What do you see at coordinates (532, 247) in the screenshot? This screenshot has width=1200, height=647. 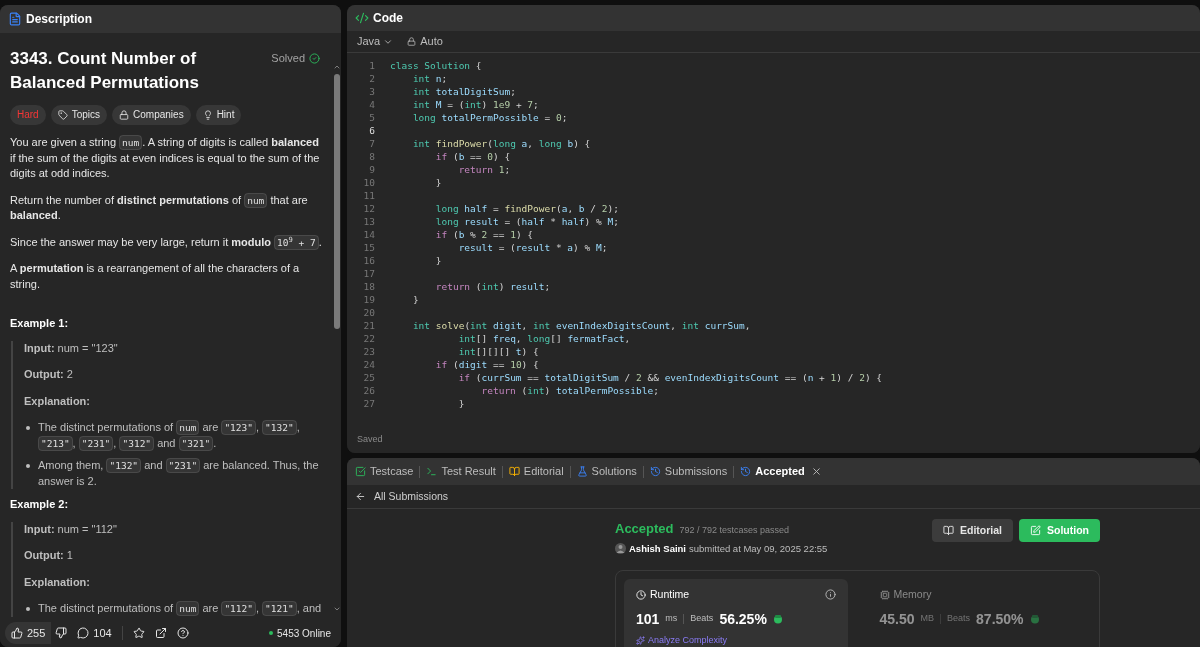 I see `code-line: result = (result * a) % M;` at bounding box center [532, 247].